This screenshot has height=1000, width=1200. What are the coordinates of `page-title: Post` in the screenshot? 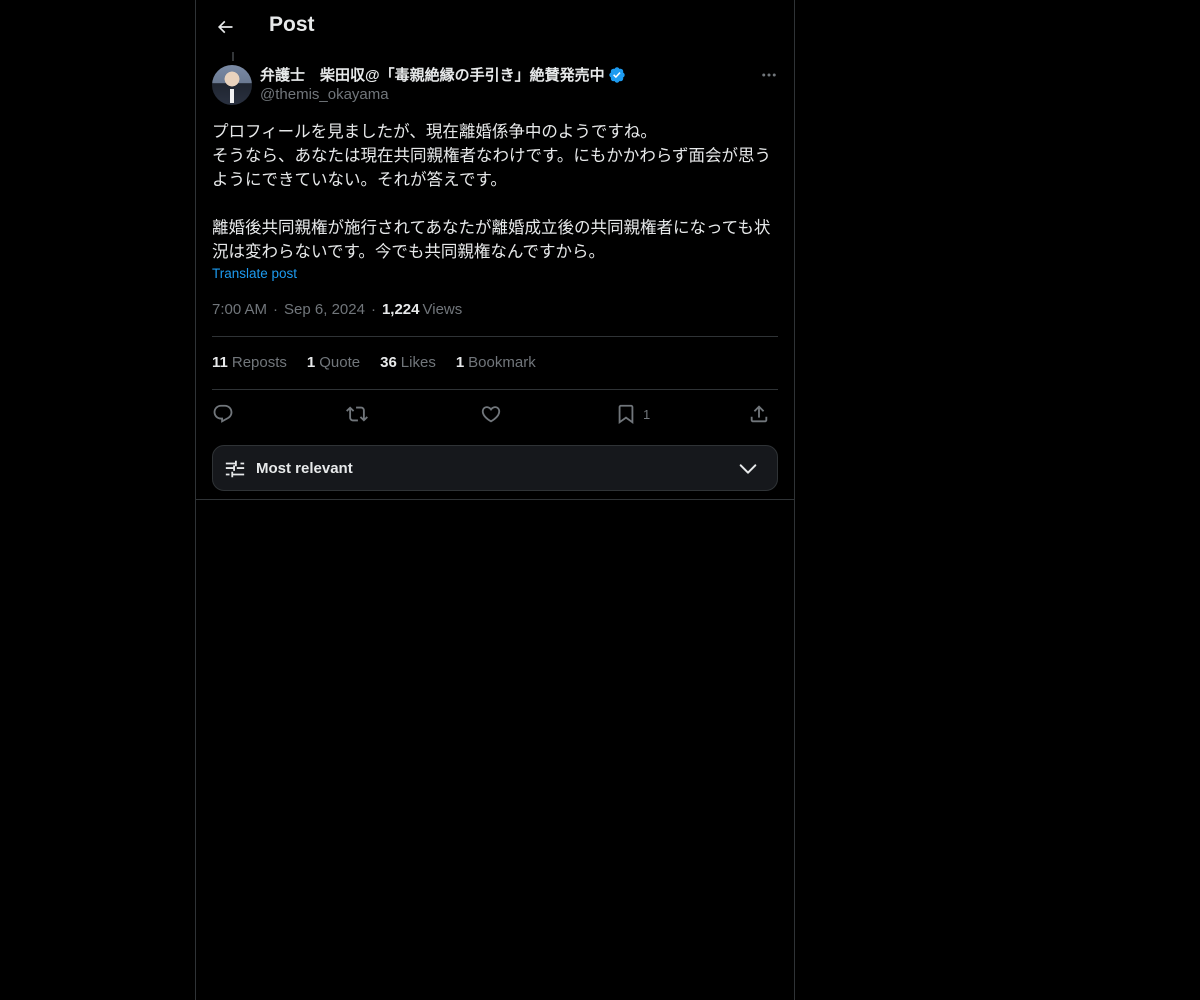 It's located at (292, 24).